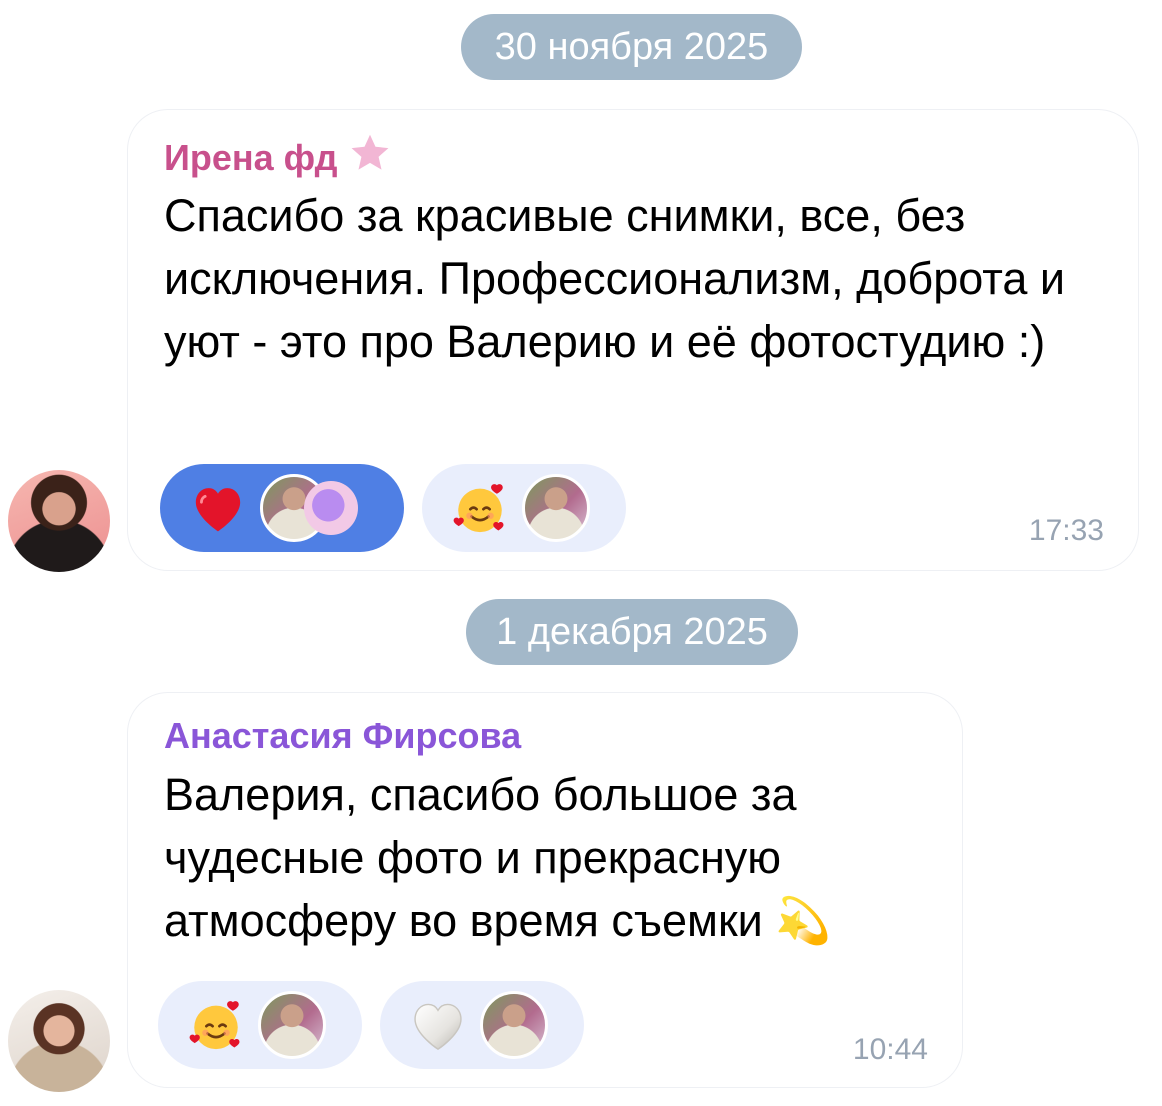  I want to click on date-separator: 1 декабря 2025, so click(632, 632).